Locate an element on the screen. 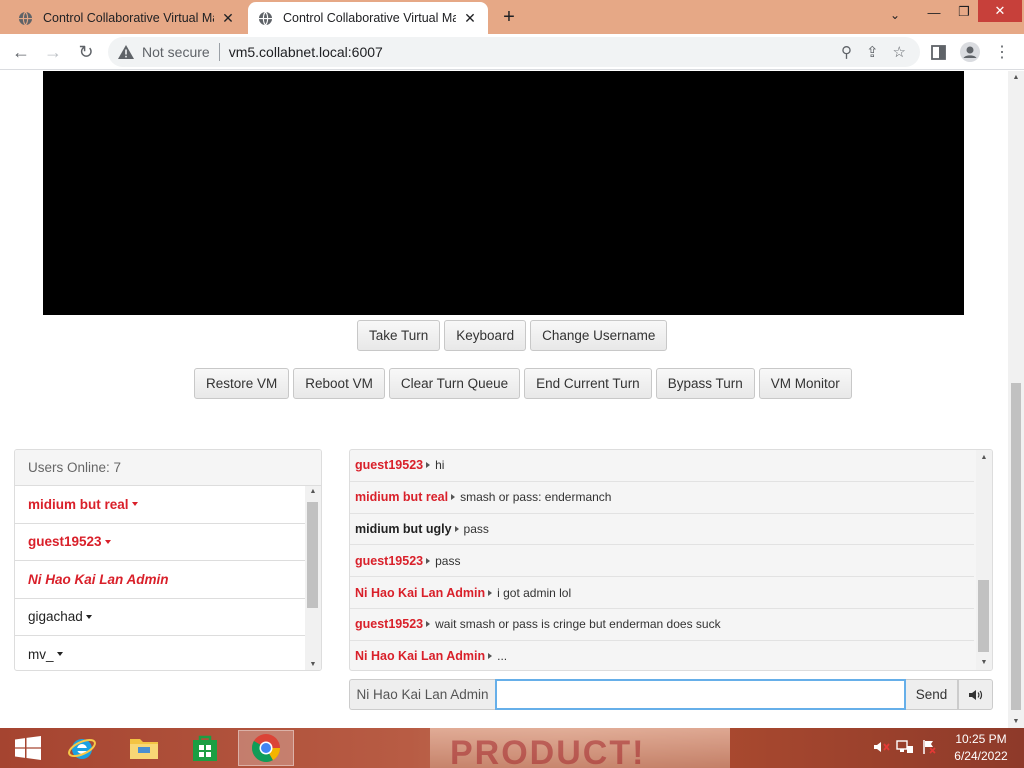 The height and width of the screenshot is (768, 1024). chat-message: Ni Hao Kai Lan Admin i got admin lol is located at coordinates (662, 593).